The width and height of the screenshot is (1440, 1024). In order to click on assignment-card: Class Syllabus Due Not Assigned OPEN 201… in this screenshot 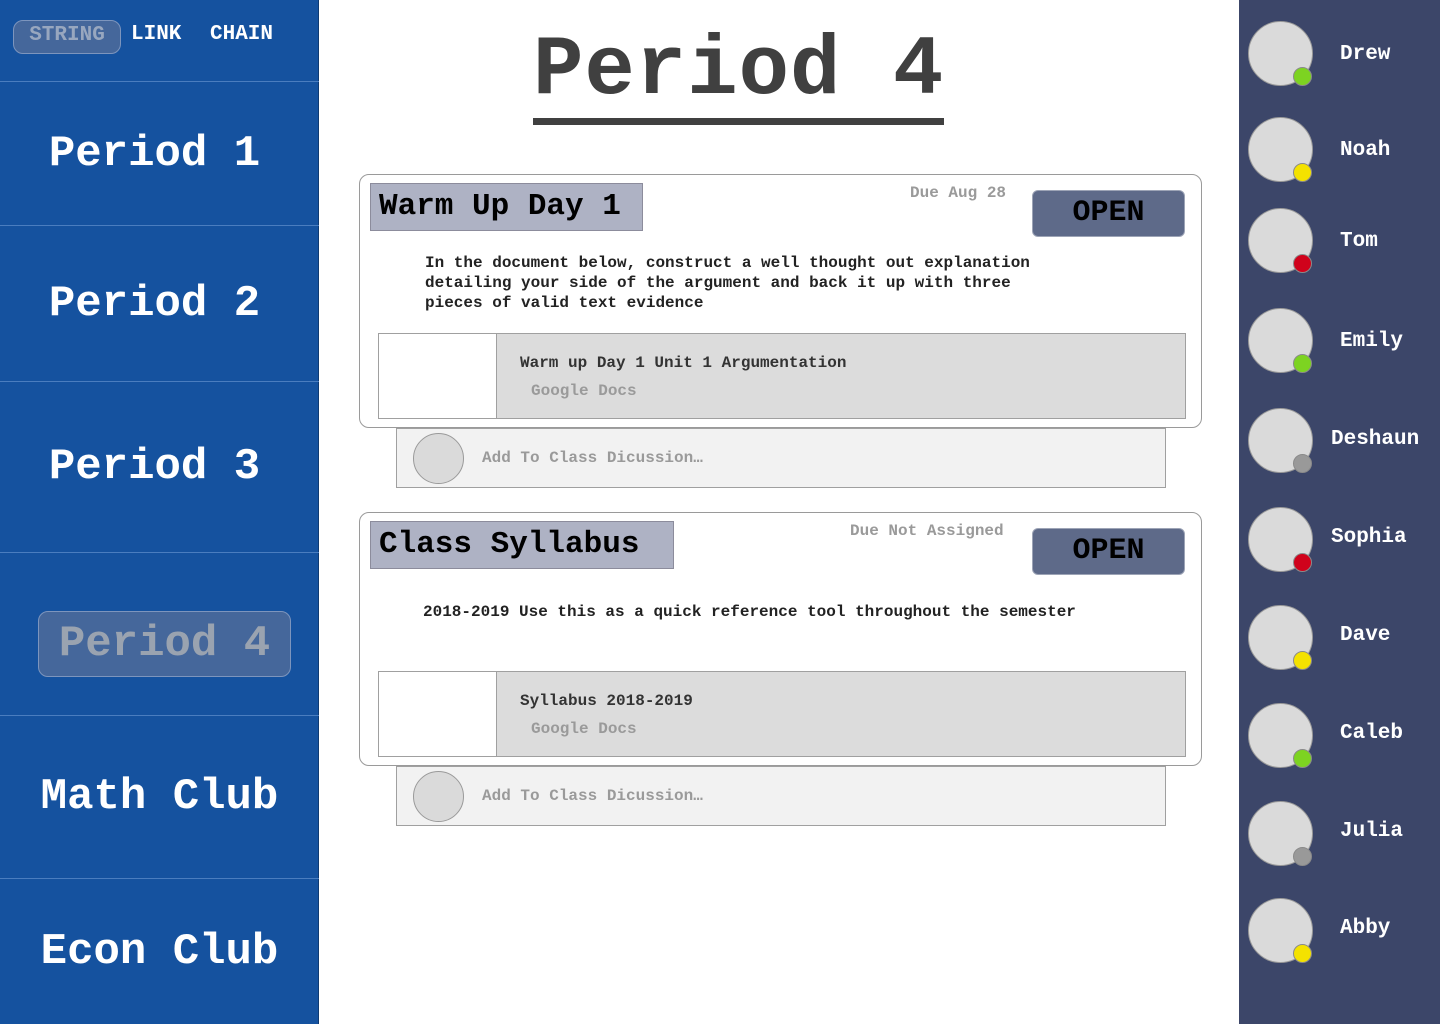, I will do `click(780, 639)`.